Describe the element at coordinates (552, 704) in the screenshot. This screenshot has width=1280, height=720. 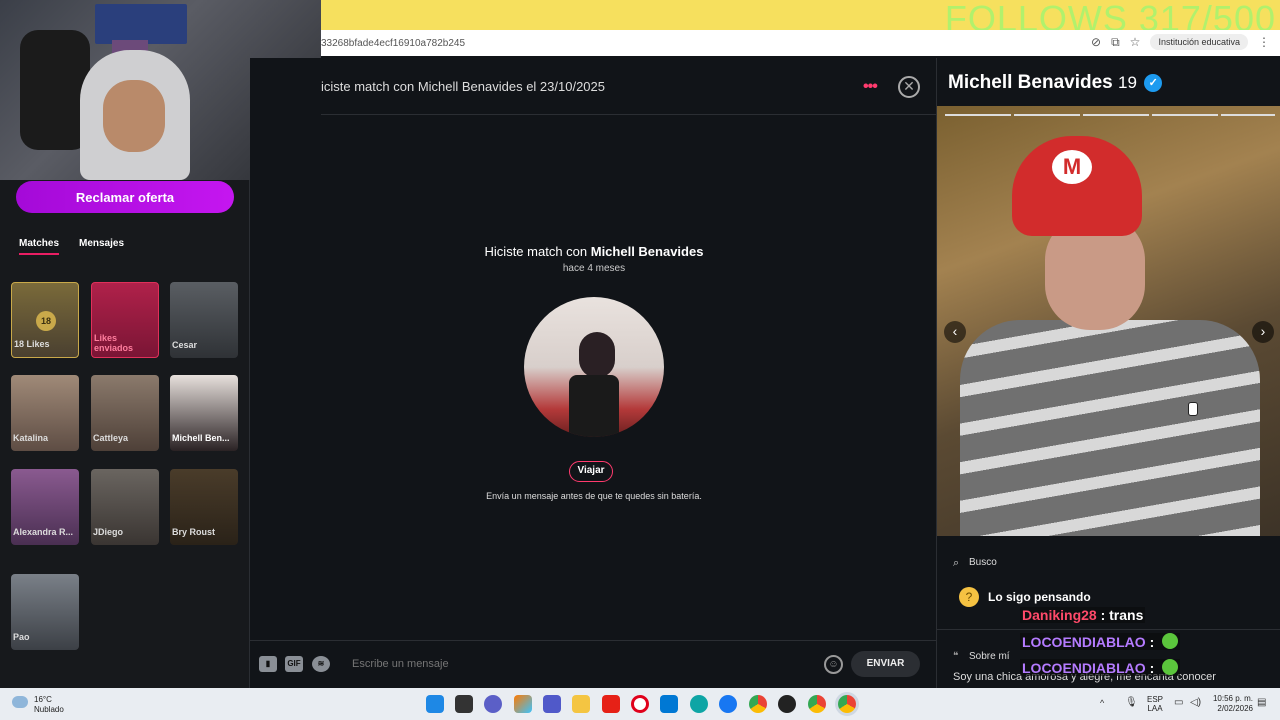
I see `teams-icon` at that location.